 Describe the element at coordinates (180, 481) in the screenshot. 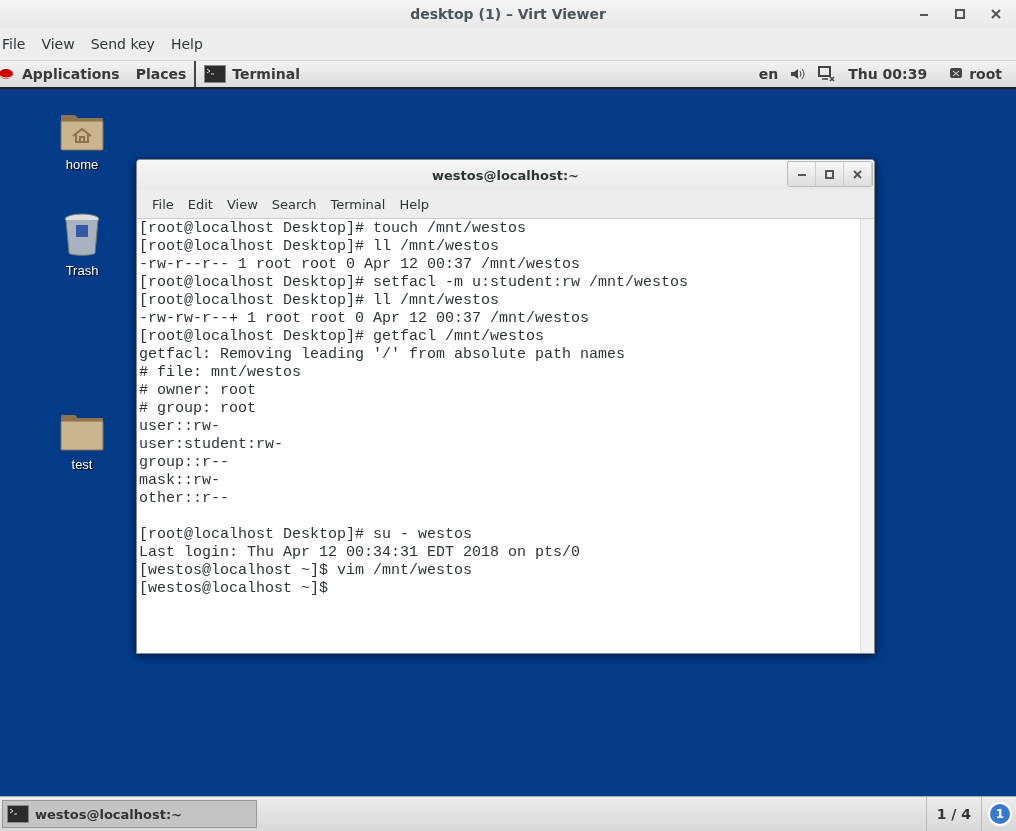

I see `terminal-line: mask::rw-` at that location.